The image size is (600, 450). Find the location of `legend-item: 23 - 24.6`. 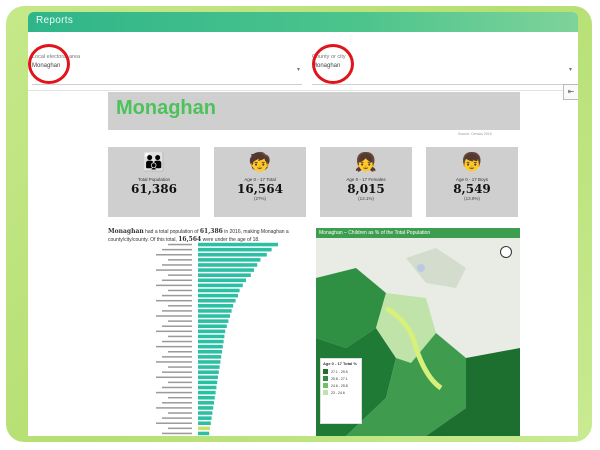

legend-item: 23 - 24.6 is located at coordinates (341, 392).